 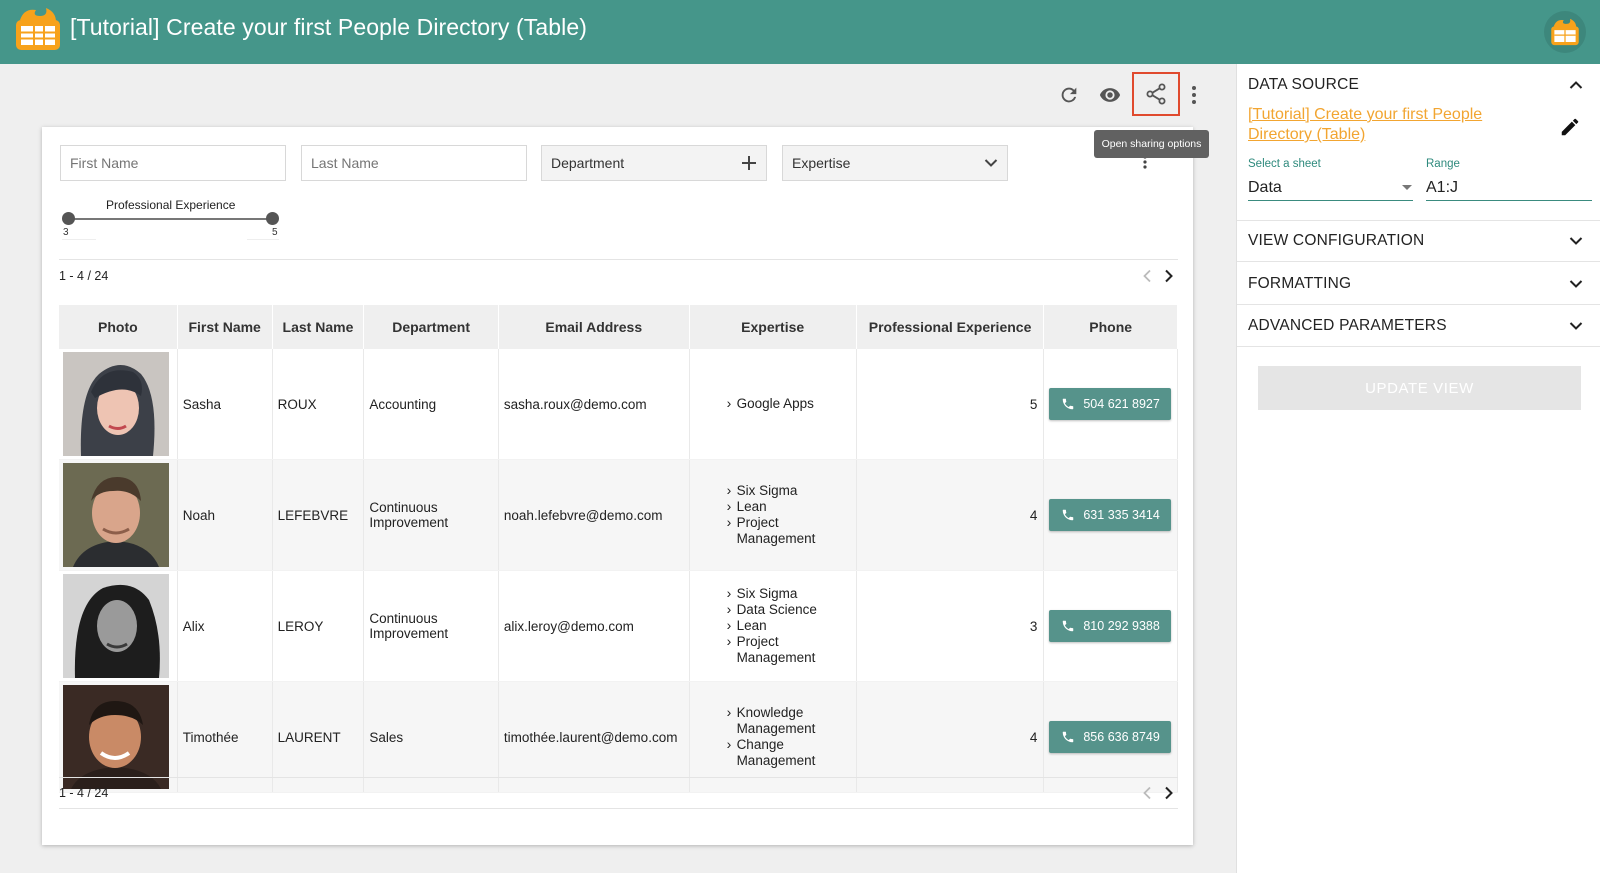 I want to click on range-label: Range, so click(x=1443, y=164).